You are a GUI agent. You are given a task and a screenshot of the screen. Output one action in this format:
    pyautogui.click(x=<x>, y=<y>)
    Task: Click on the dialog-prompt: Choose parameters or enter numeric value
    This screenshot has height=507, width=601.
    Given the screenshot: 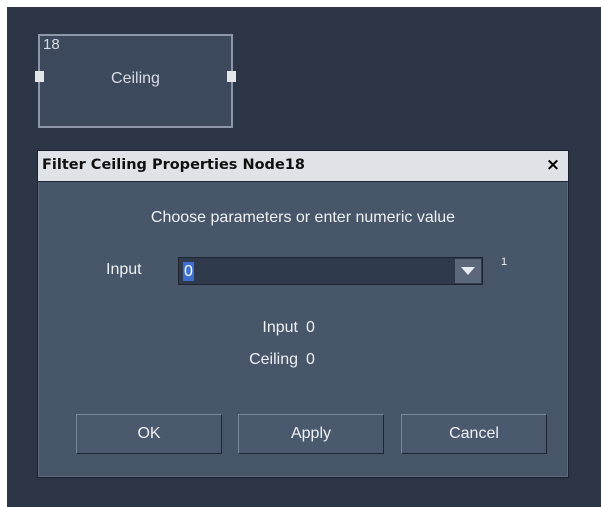 What is the action you would take?
    pyautogui.click(x=303, y=217)
    